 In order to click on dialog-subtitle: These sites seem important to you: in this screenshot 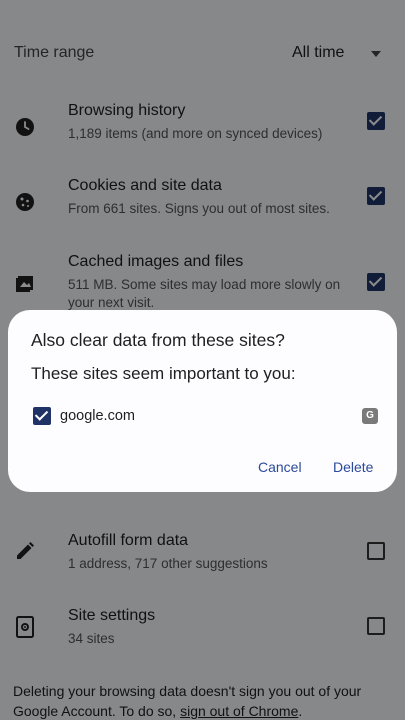, I will do `click(163, 373)`.